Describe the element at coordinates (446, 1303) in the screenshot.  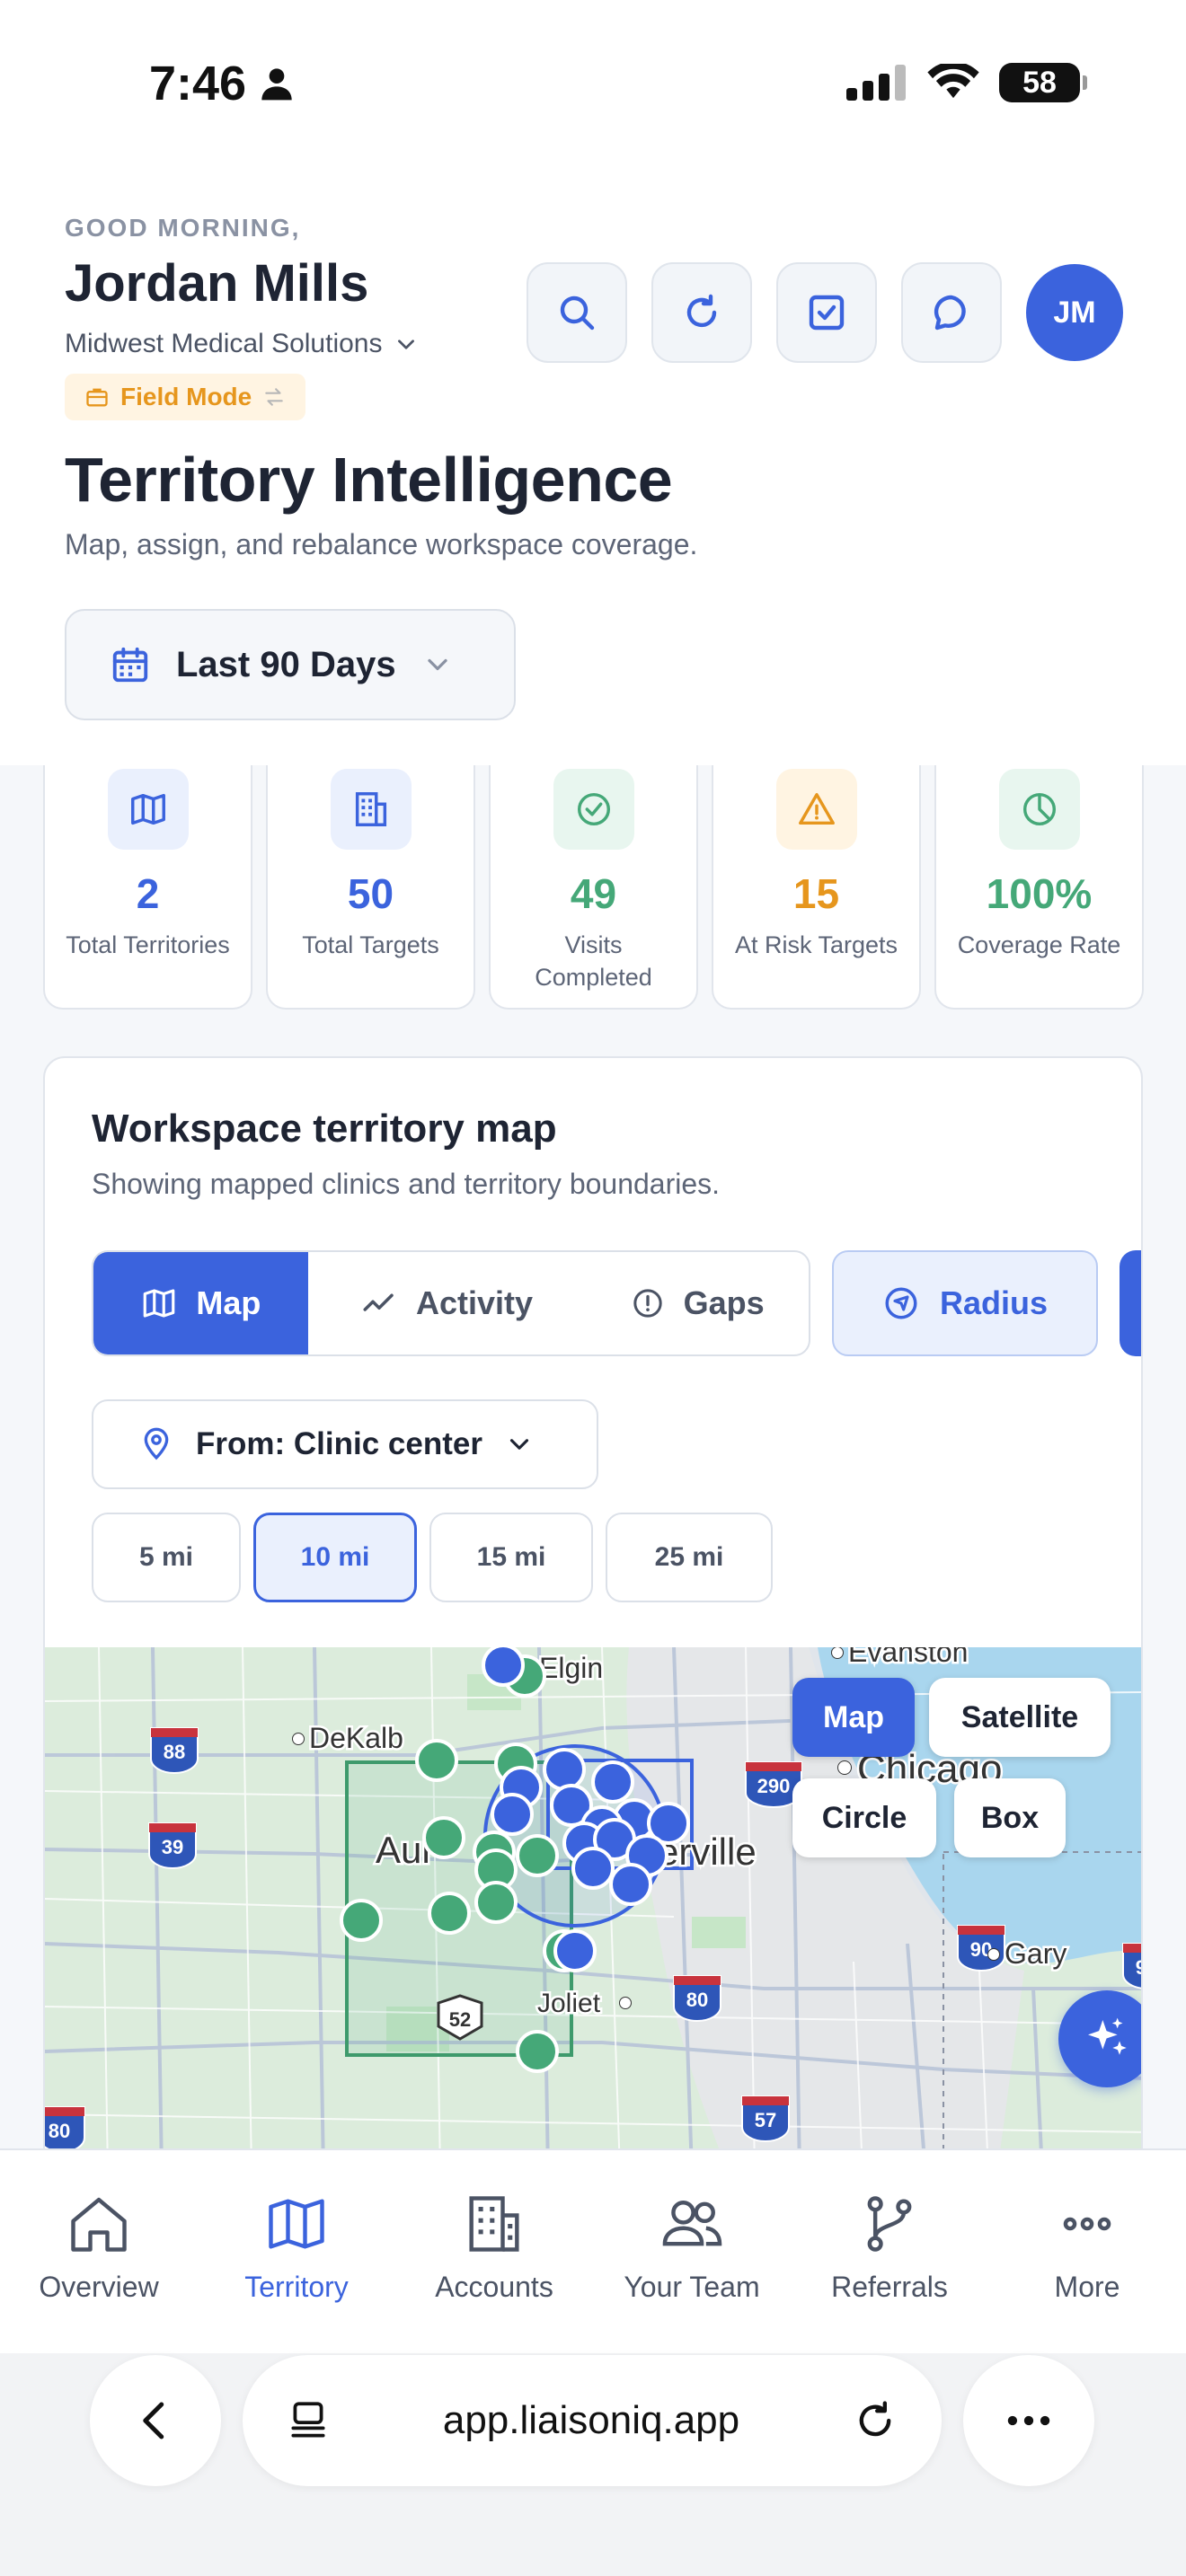
I see `tab-activity: Activity` at that location.